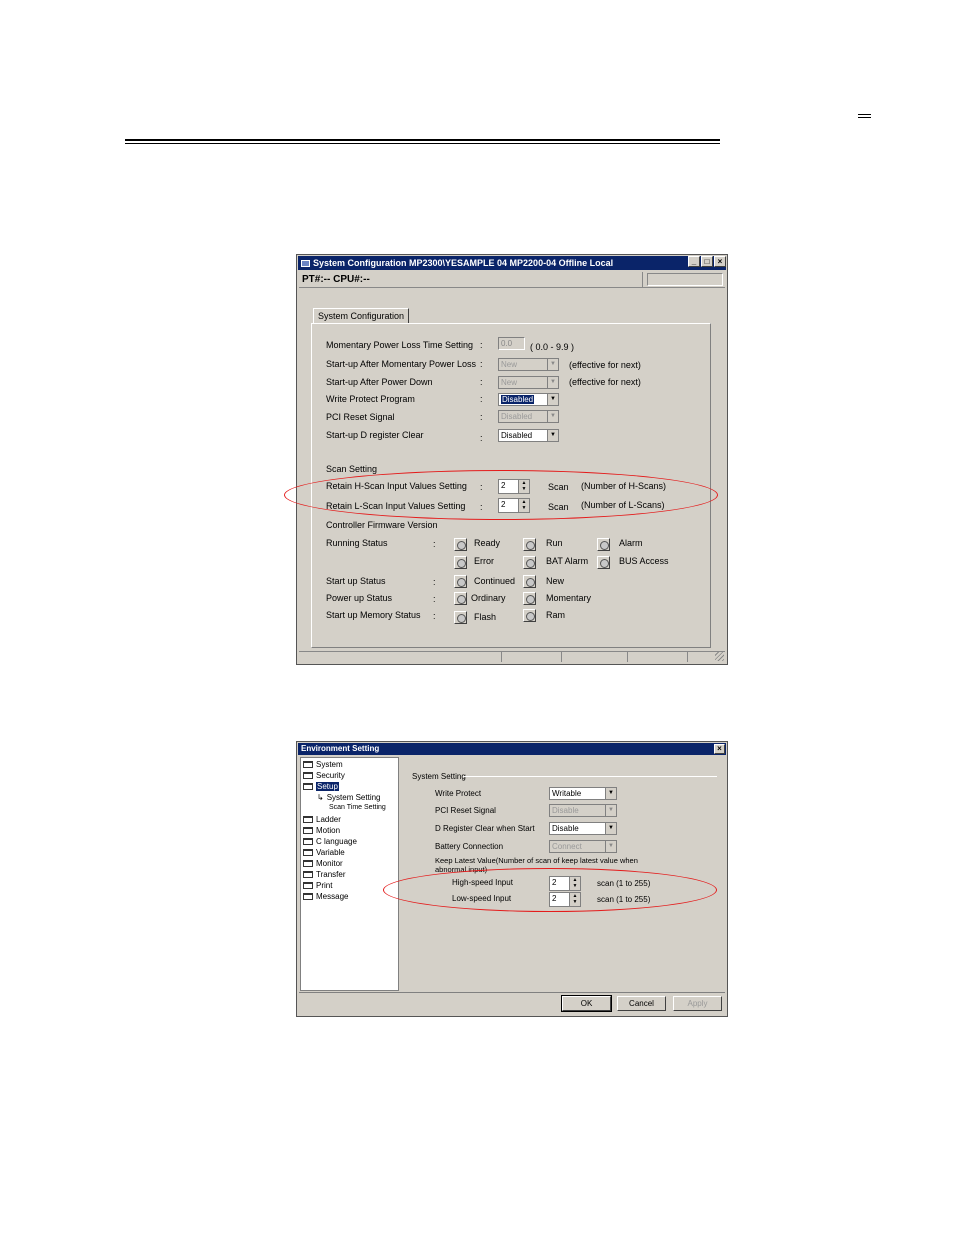 This screenshot has width=954, height=1235. I want to click on tree-item-system: System, so click(323, 764).